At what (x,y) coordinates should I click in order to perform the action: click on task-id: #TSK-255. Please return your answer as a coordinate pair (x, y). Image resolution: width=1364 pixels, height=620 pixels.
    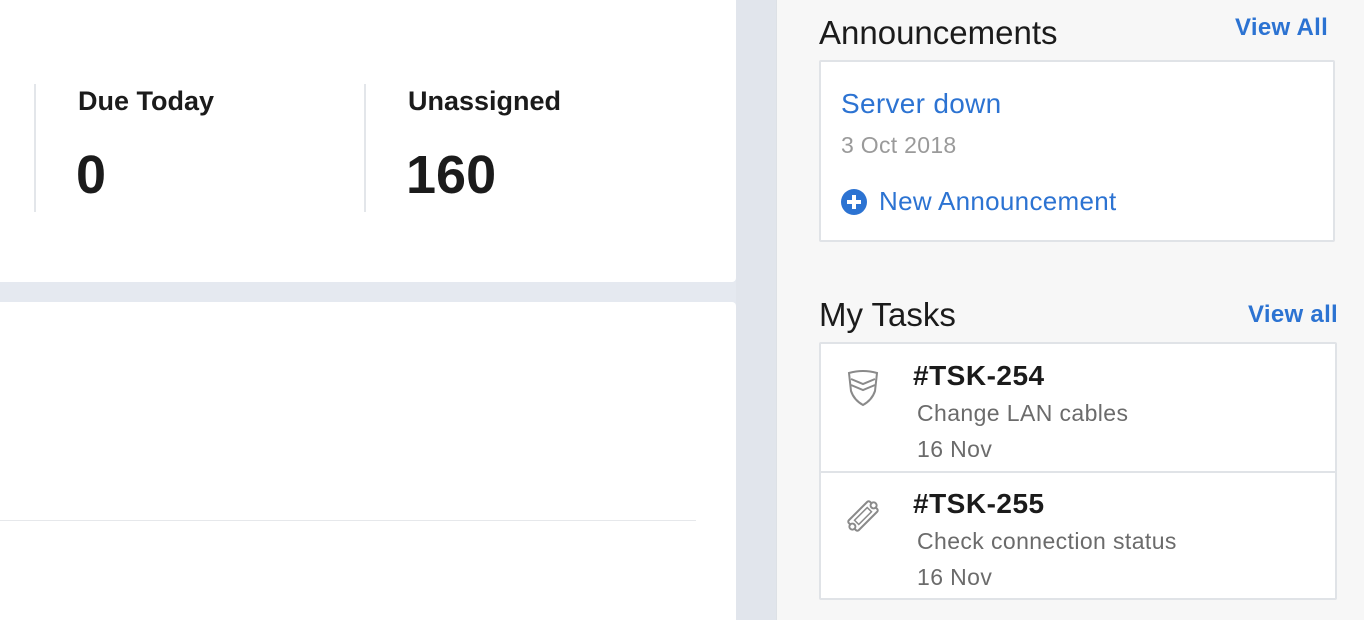
    Looking at the image, I should click on (979, 503).